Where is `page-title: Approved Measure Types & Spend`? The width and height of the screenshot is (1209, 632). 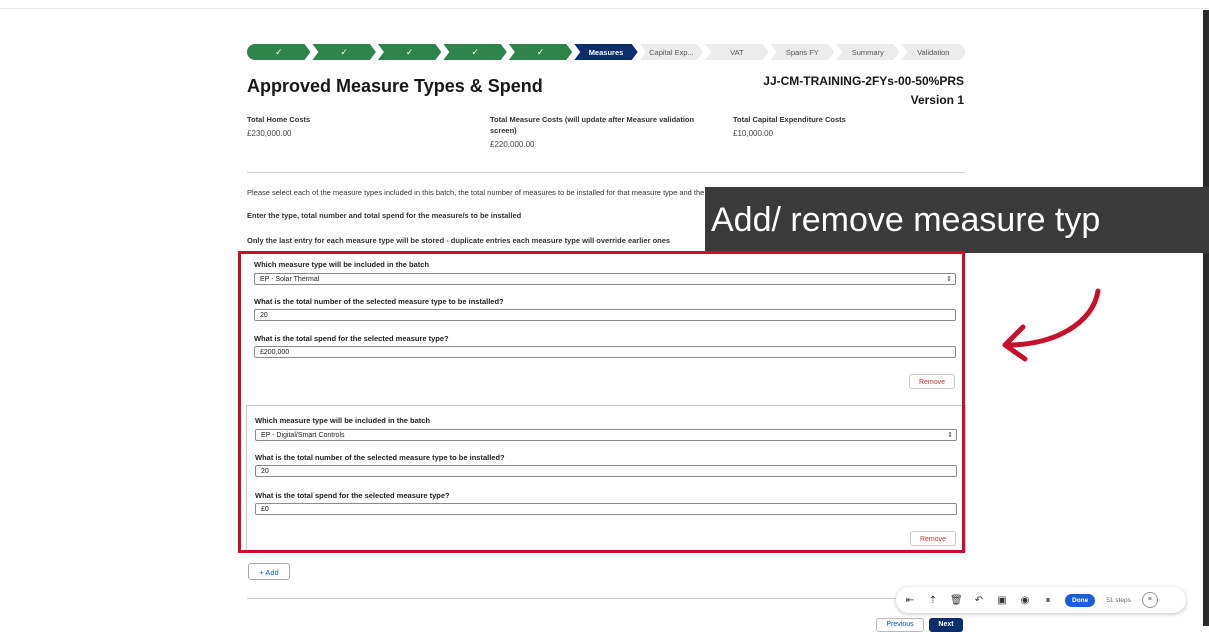
page-title: Approved Measure Types & Spend is located at coordinates (395, 86).